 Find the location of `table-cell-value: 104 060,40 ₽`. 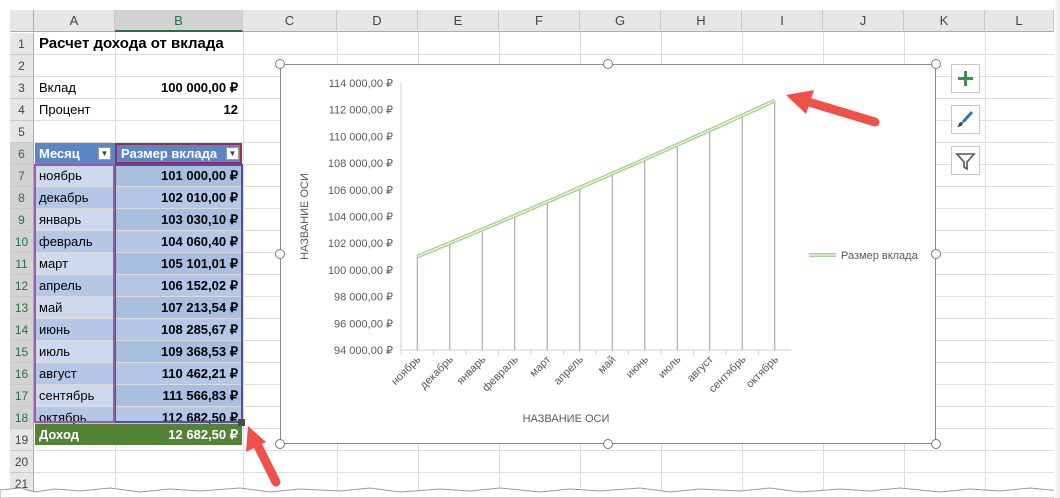

table-cell-value: 104 060,40 ₽ is located at coordinates (178, 241).